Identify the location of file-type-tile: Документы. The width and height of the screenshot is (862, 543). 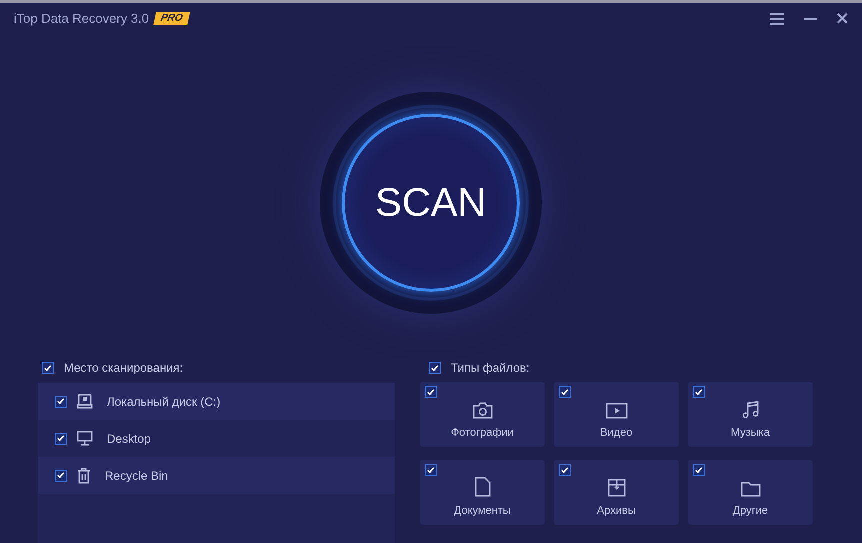
(482, 492).